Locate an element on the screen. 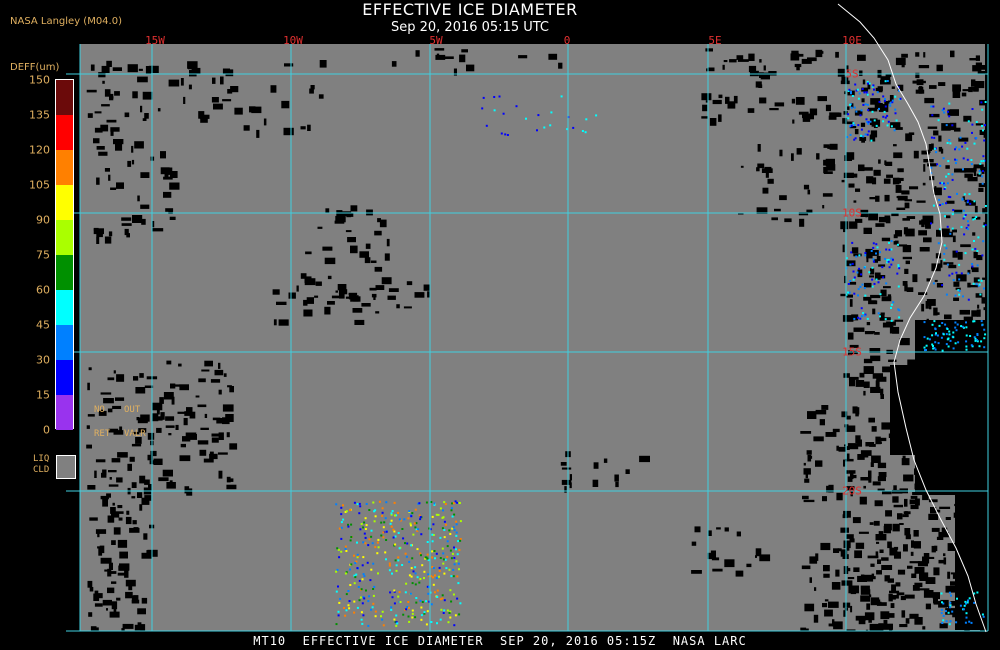 This screenshot has height=650, width=1000. legend-tick-90: 90 is located at coordinates (43, 220).